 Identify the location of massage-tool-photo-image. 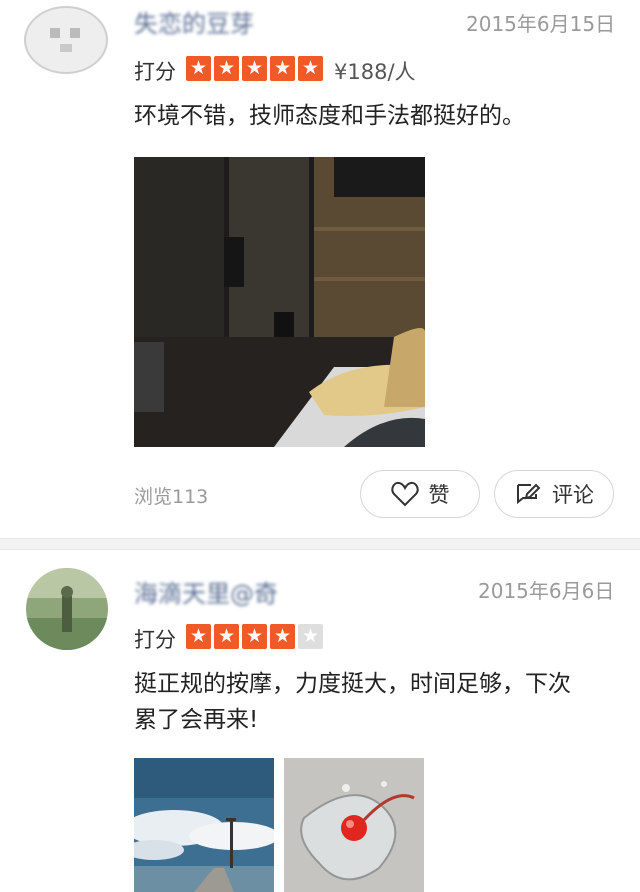
(354, 825).